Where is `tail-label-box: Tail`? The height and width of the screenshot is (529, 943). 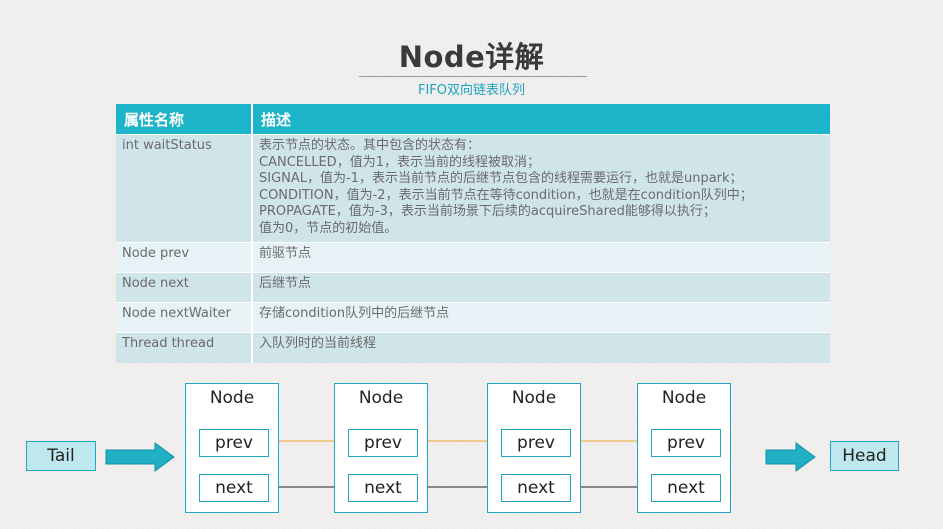 tail-label-box: Tail is located at coordinates (61, 456).